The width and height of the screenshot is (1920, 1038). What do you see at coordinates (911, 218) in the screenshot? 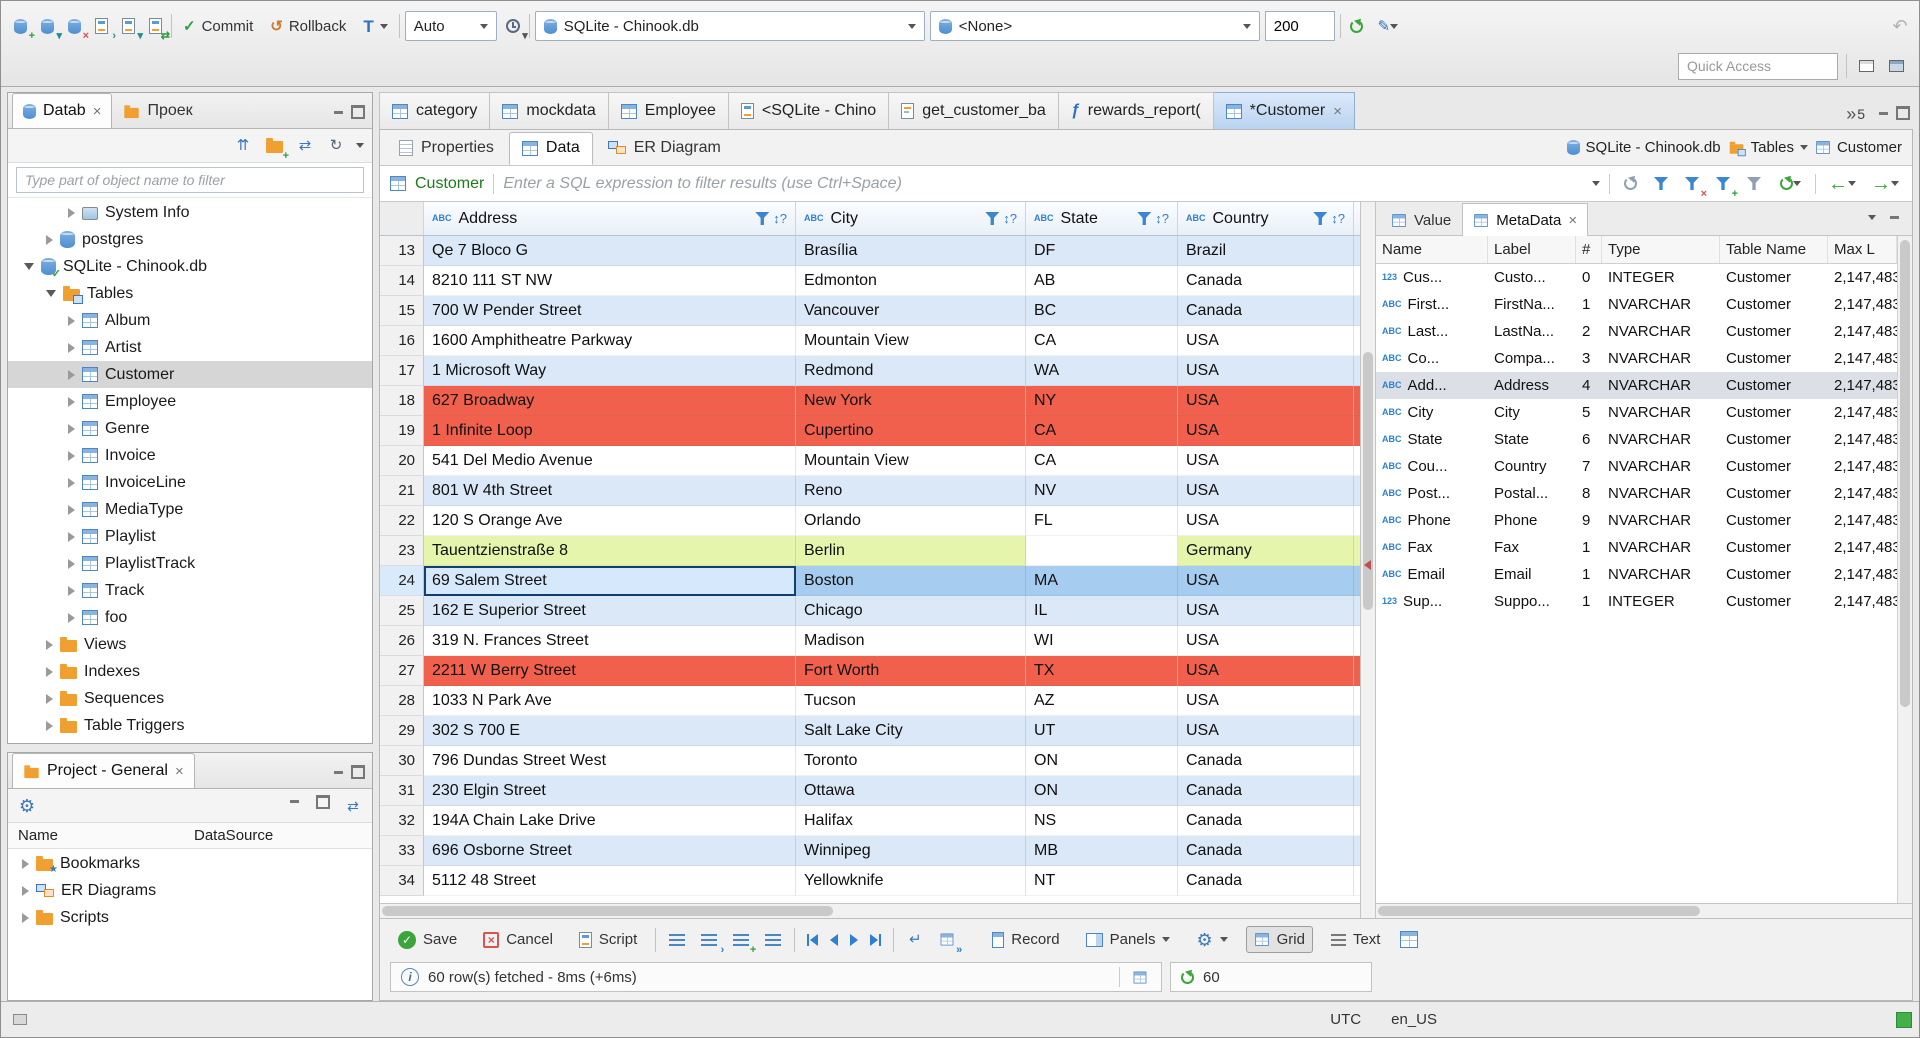
I see `column-header-city: ABC City ↕?` at bounding box center [911, 218].